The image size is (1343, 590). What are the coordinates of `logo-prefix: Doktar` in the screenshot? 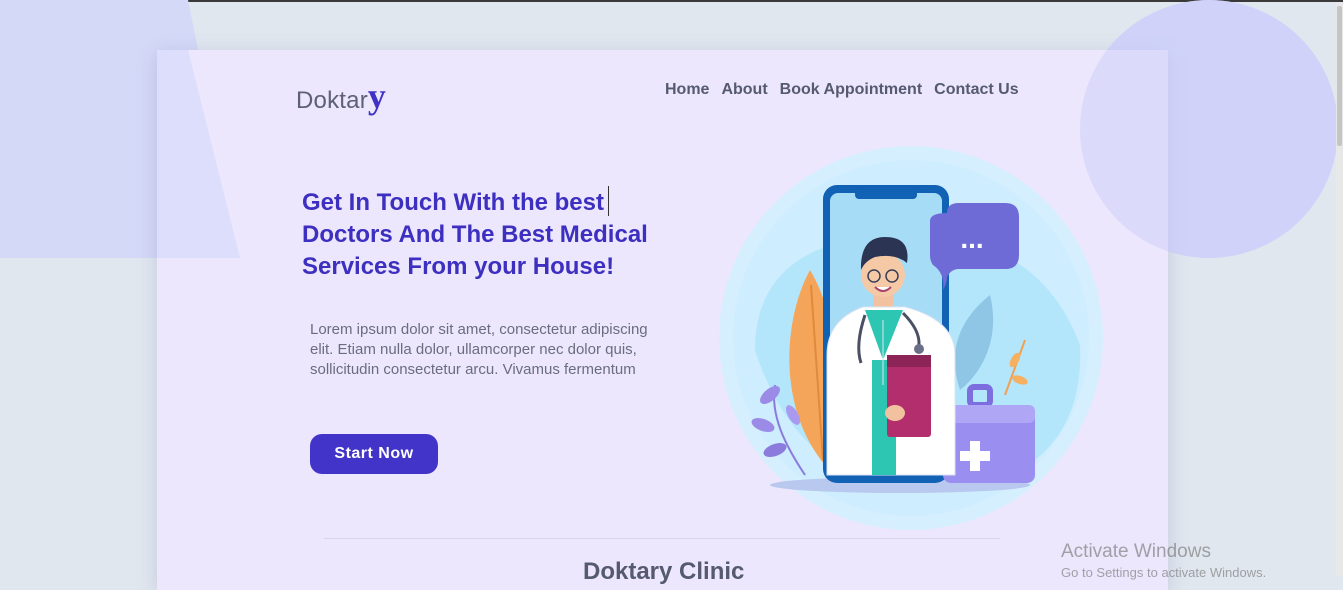 It's located at (332, 100).